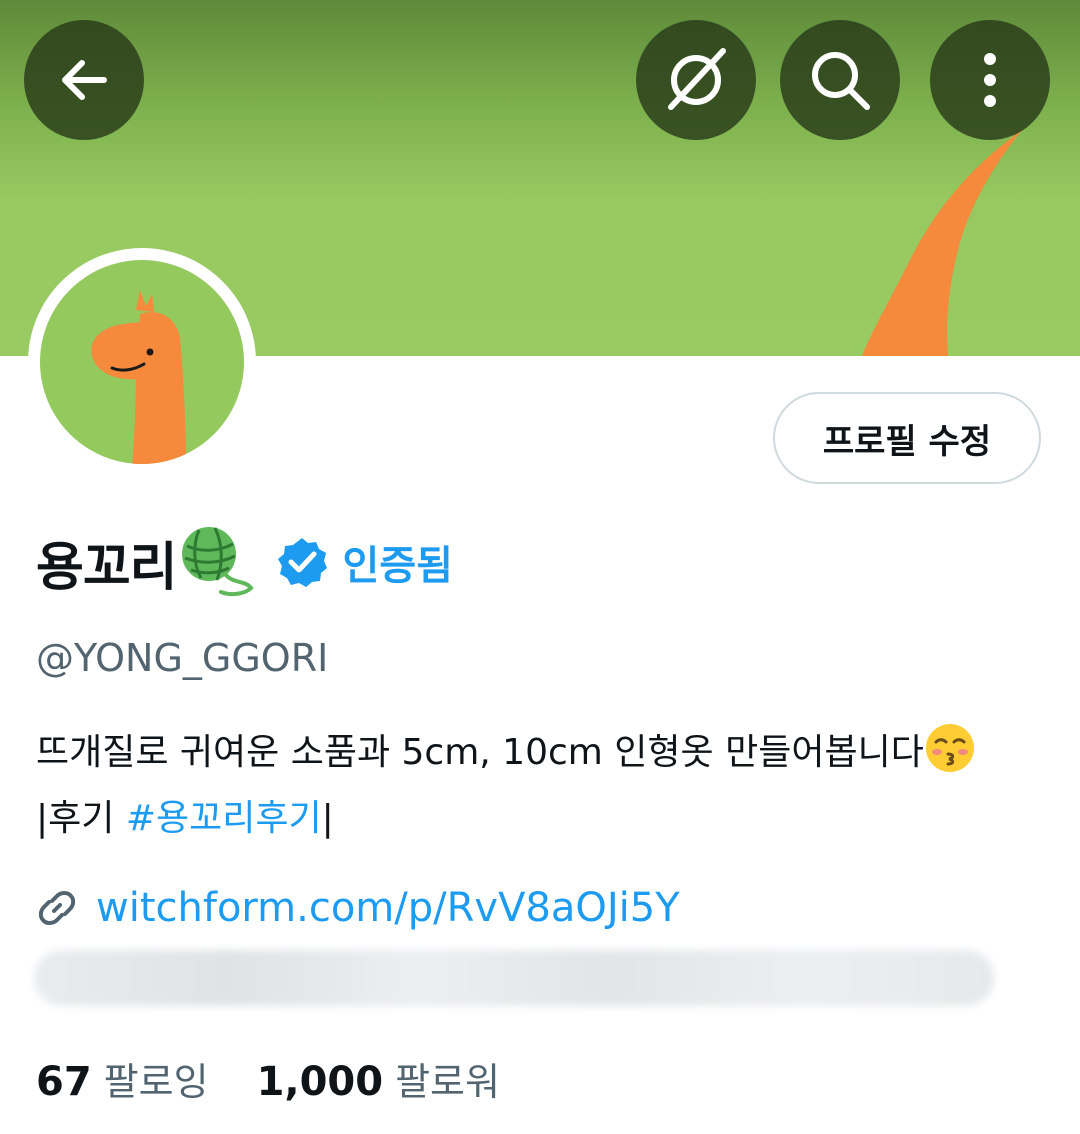 The width and height of the screenshot is (1080, 1134). What do you see at coordinates (107, 567) in the screenshot?
I see `display-name: 용꼬리` at bounding box center [107, 567].